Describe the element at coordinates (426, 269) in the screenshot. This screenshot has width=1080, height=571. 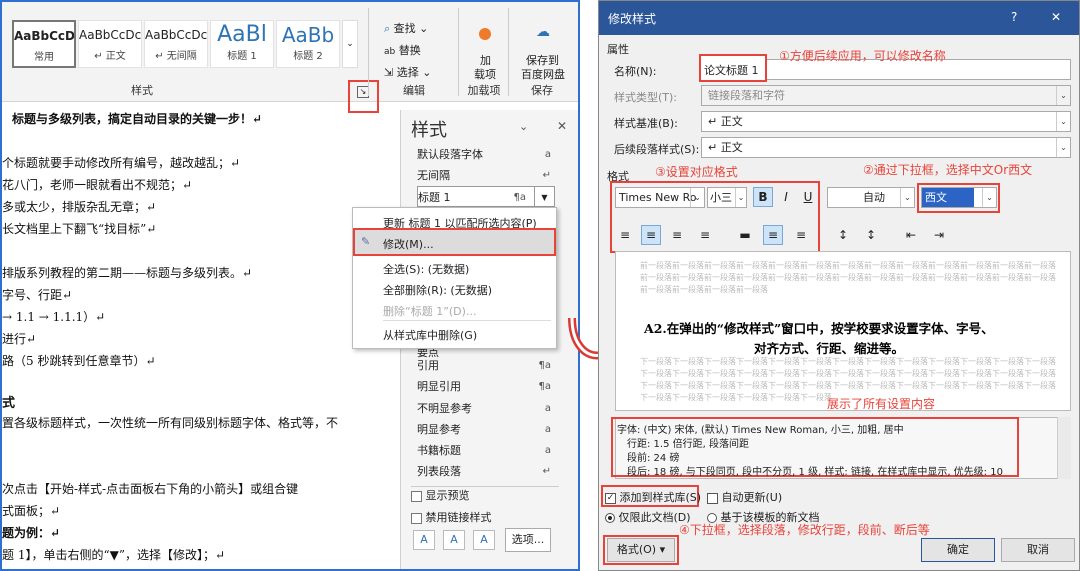
I see `menu-item-select-all: 全选(S): (无数据)` at that location.